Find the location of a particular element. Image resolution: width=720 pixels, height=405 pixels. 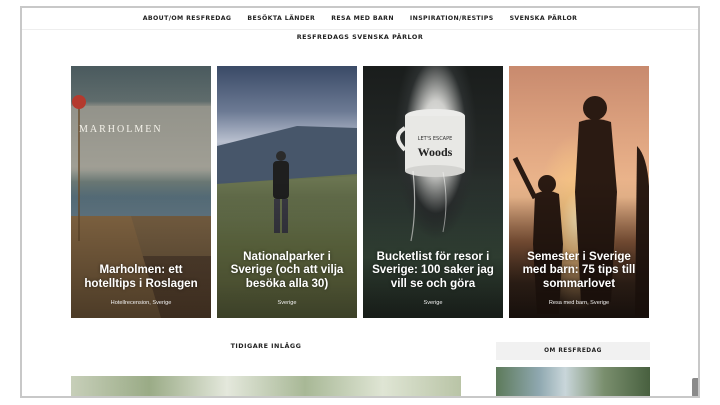

card-overlay is located at coordinates (141, 248).